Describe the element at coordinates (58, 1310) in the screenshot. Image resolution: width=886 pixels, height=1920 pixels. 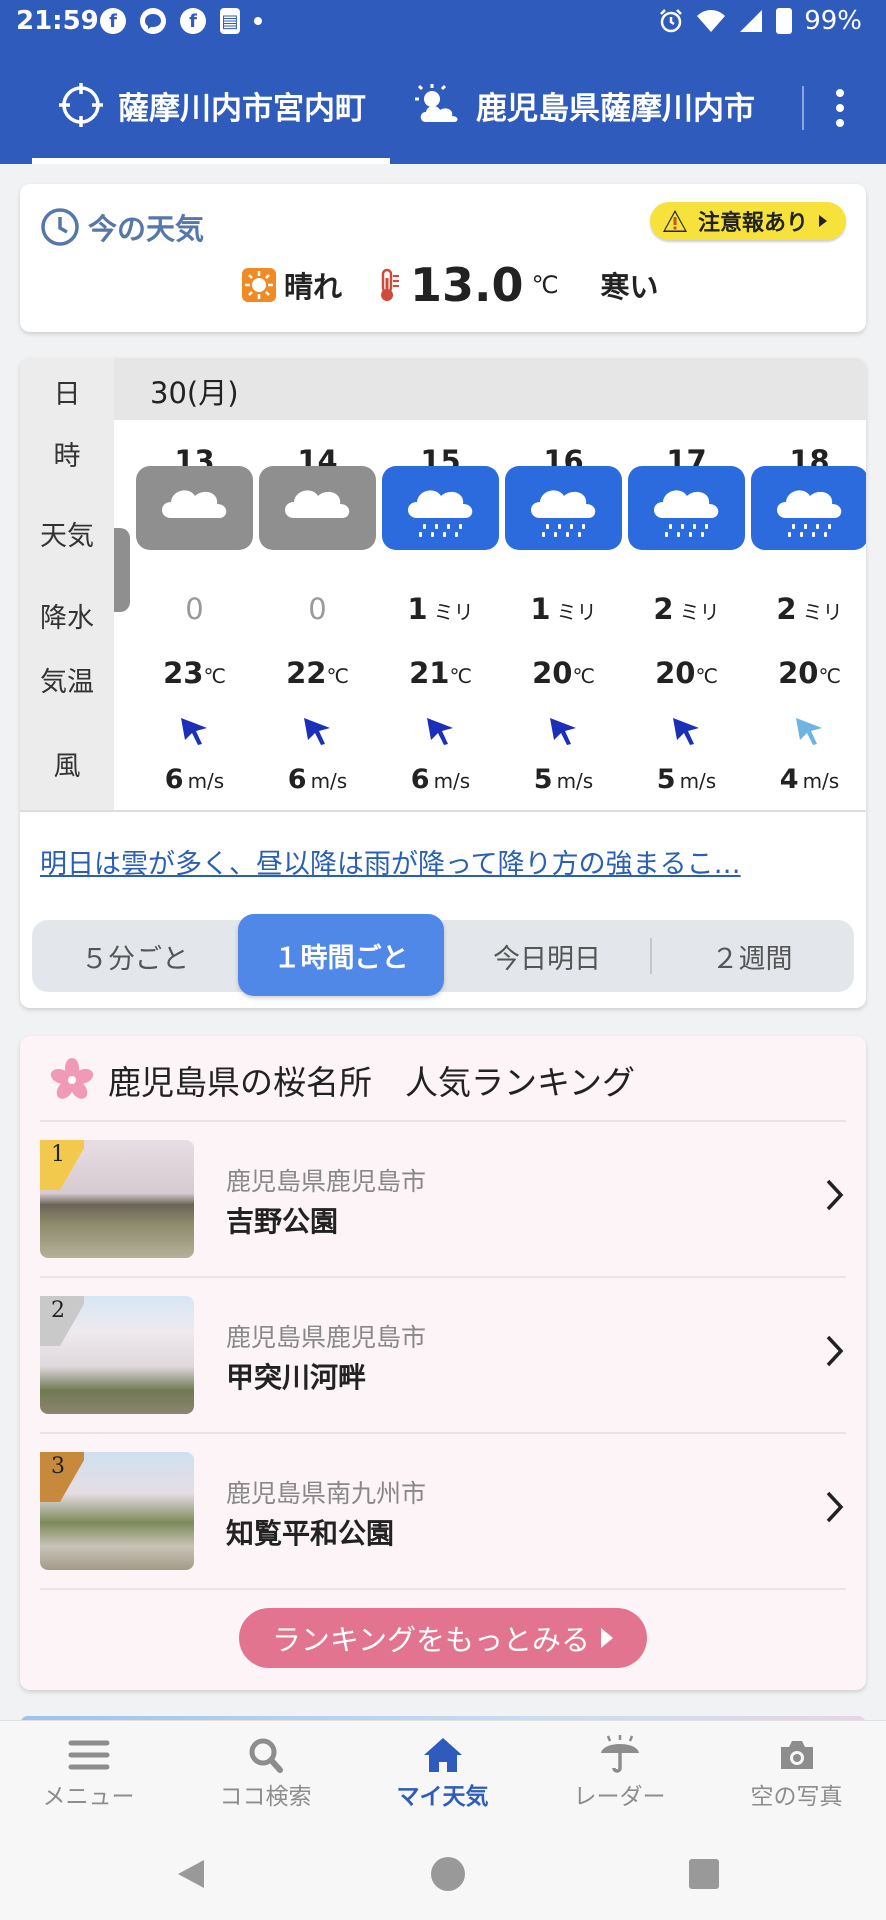
I see `rank-number: 2` at that location.